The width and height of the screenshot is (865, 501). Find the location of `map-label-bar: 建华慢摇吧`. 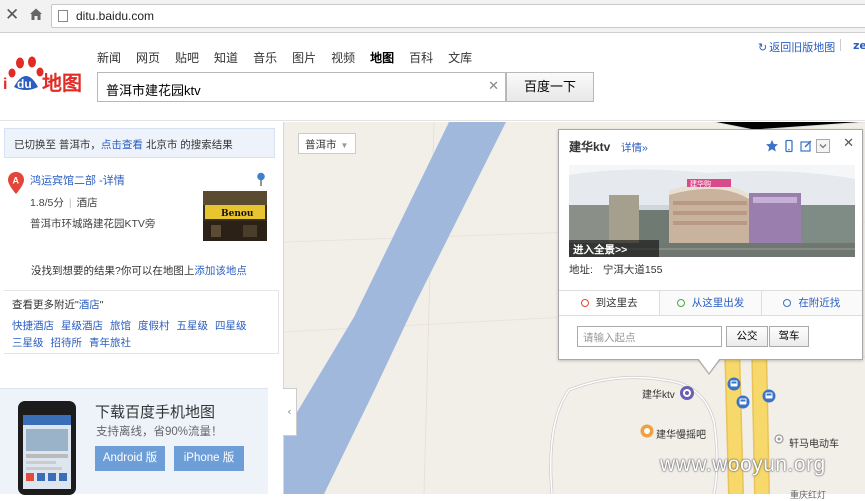

map-label-bar: 建华慢摇吧 is located at coordinates (681, 433).